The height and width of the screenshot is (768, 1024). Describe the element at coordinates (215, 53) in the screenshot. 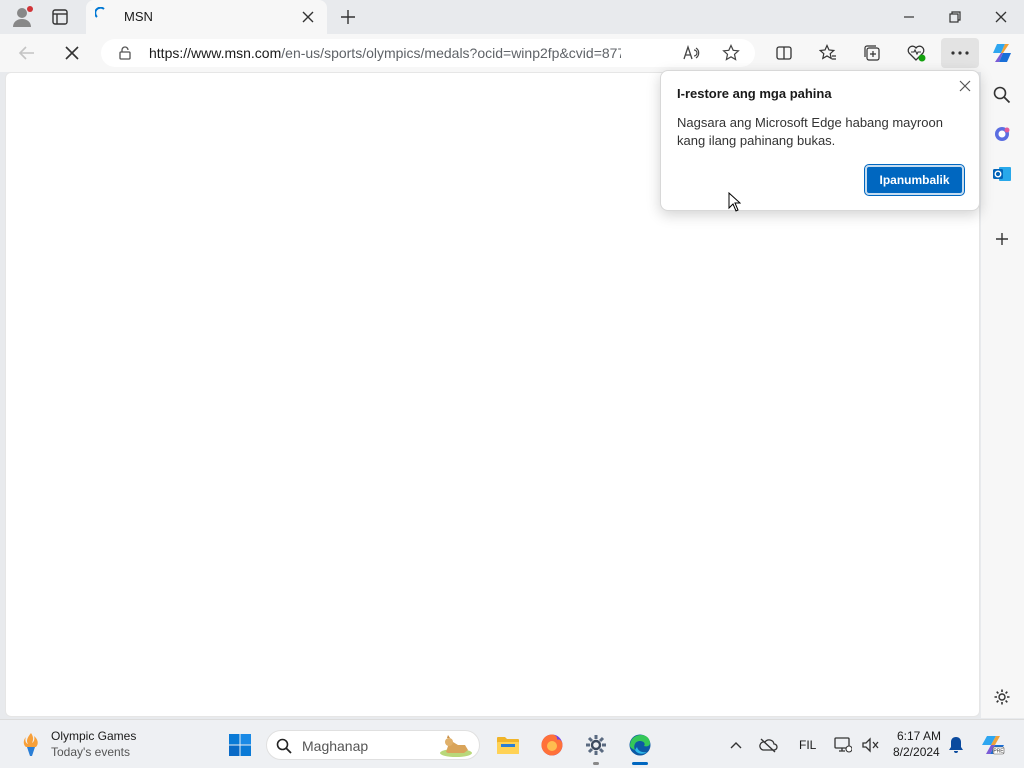

I see `url-host: https://www.msn.com` at that location.